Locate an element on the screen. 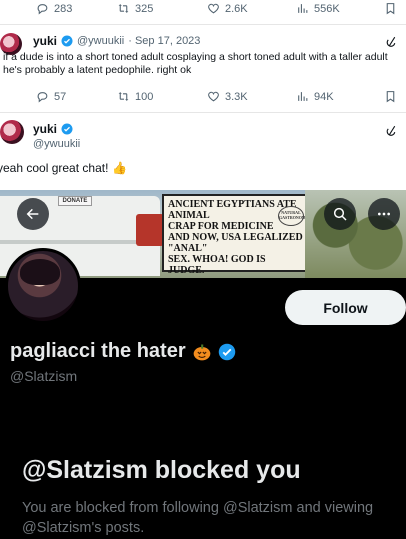 This screenshot has height=539, width=406. donate-label: DONATE is located at coordinates (75, 201).